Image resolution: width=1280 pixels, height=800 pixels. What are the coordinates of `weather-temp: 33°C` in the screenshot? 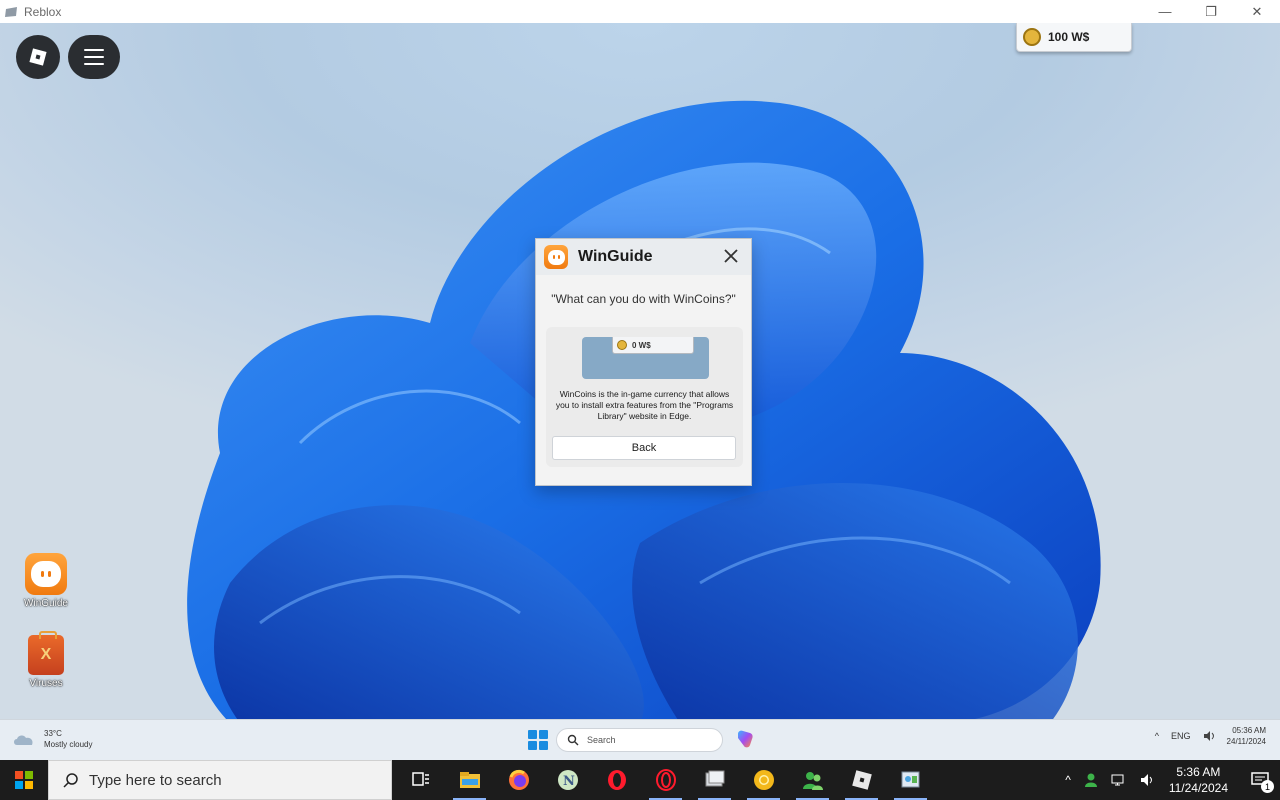 It's located at (53, 733).